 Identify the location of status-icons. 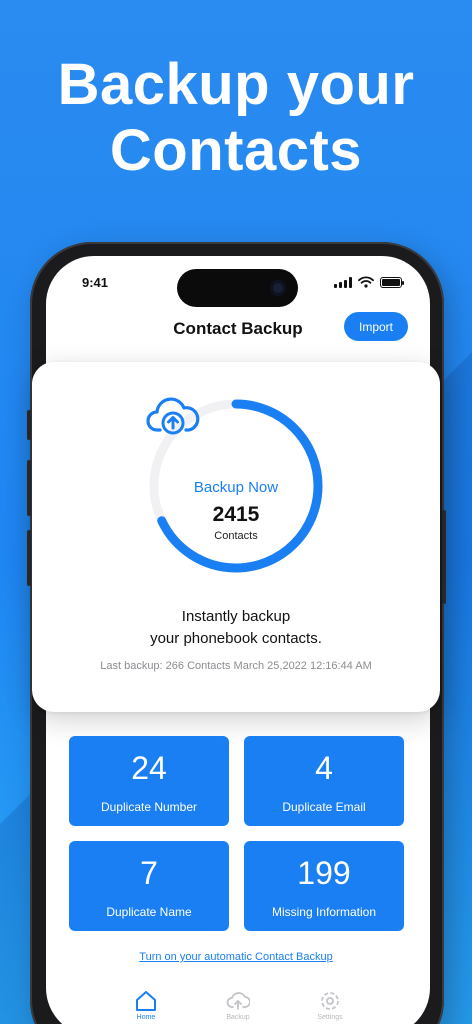
(369, 282).